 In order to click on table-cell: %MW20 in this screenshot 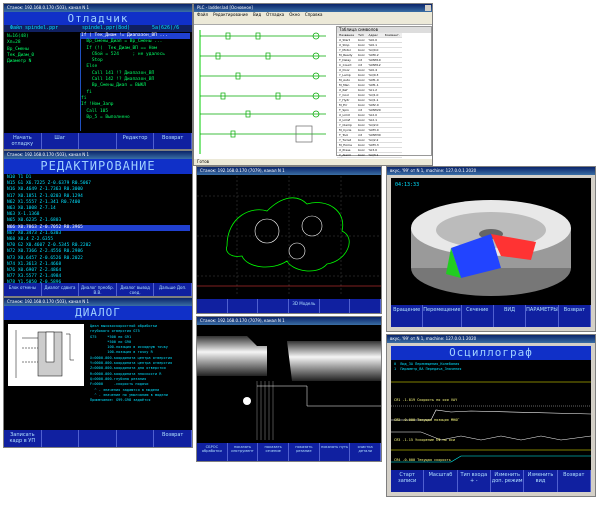, I will do `click(374, 110)`.